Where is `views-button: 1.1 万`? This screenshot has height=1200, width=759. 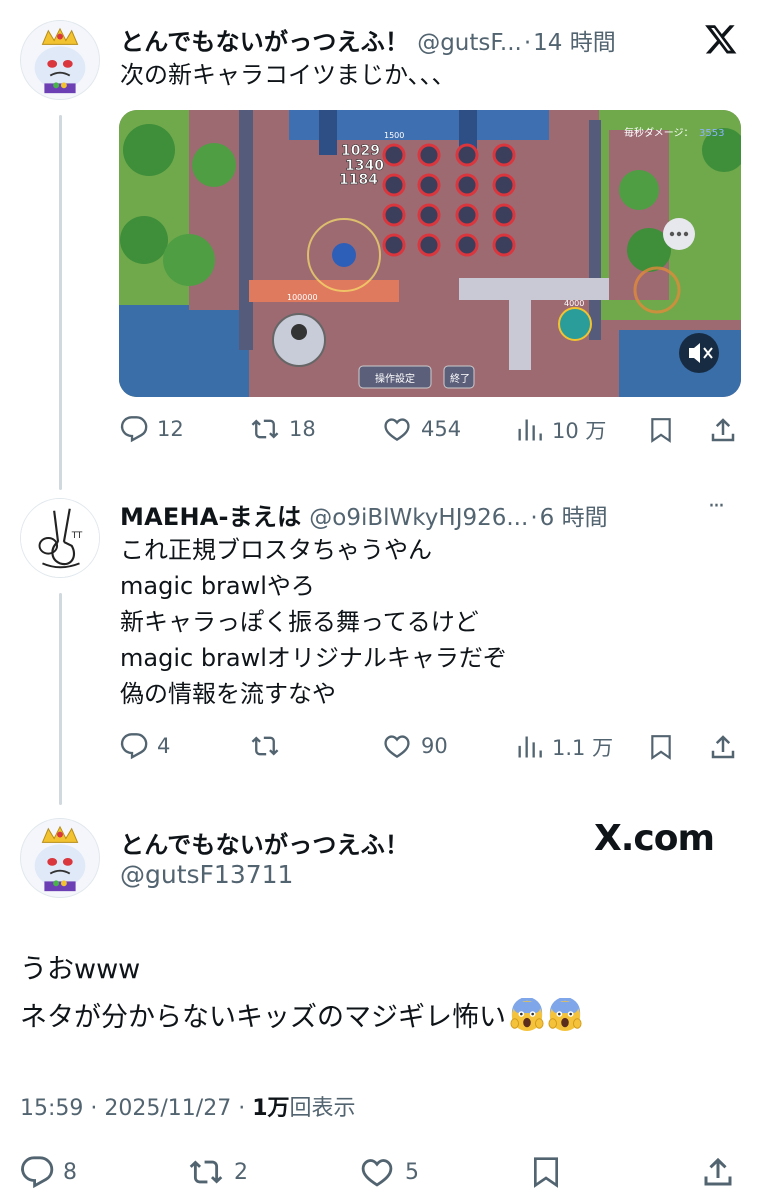 views-button: 1.1 万 is located at coordinates (564, 747).